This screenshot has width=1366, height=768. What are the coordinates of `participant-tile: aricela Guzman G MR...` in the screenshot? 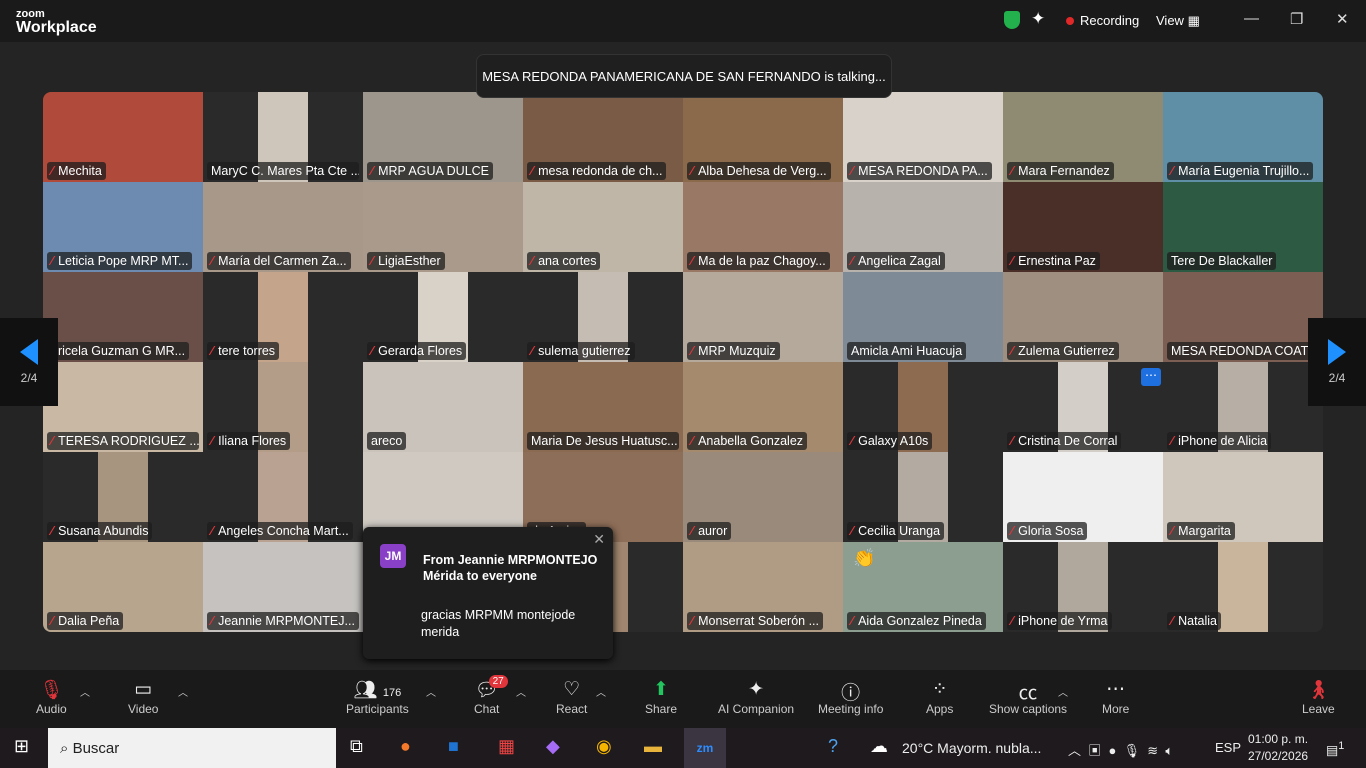 It's located at (123, 317).